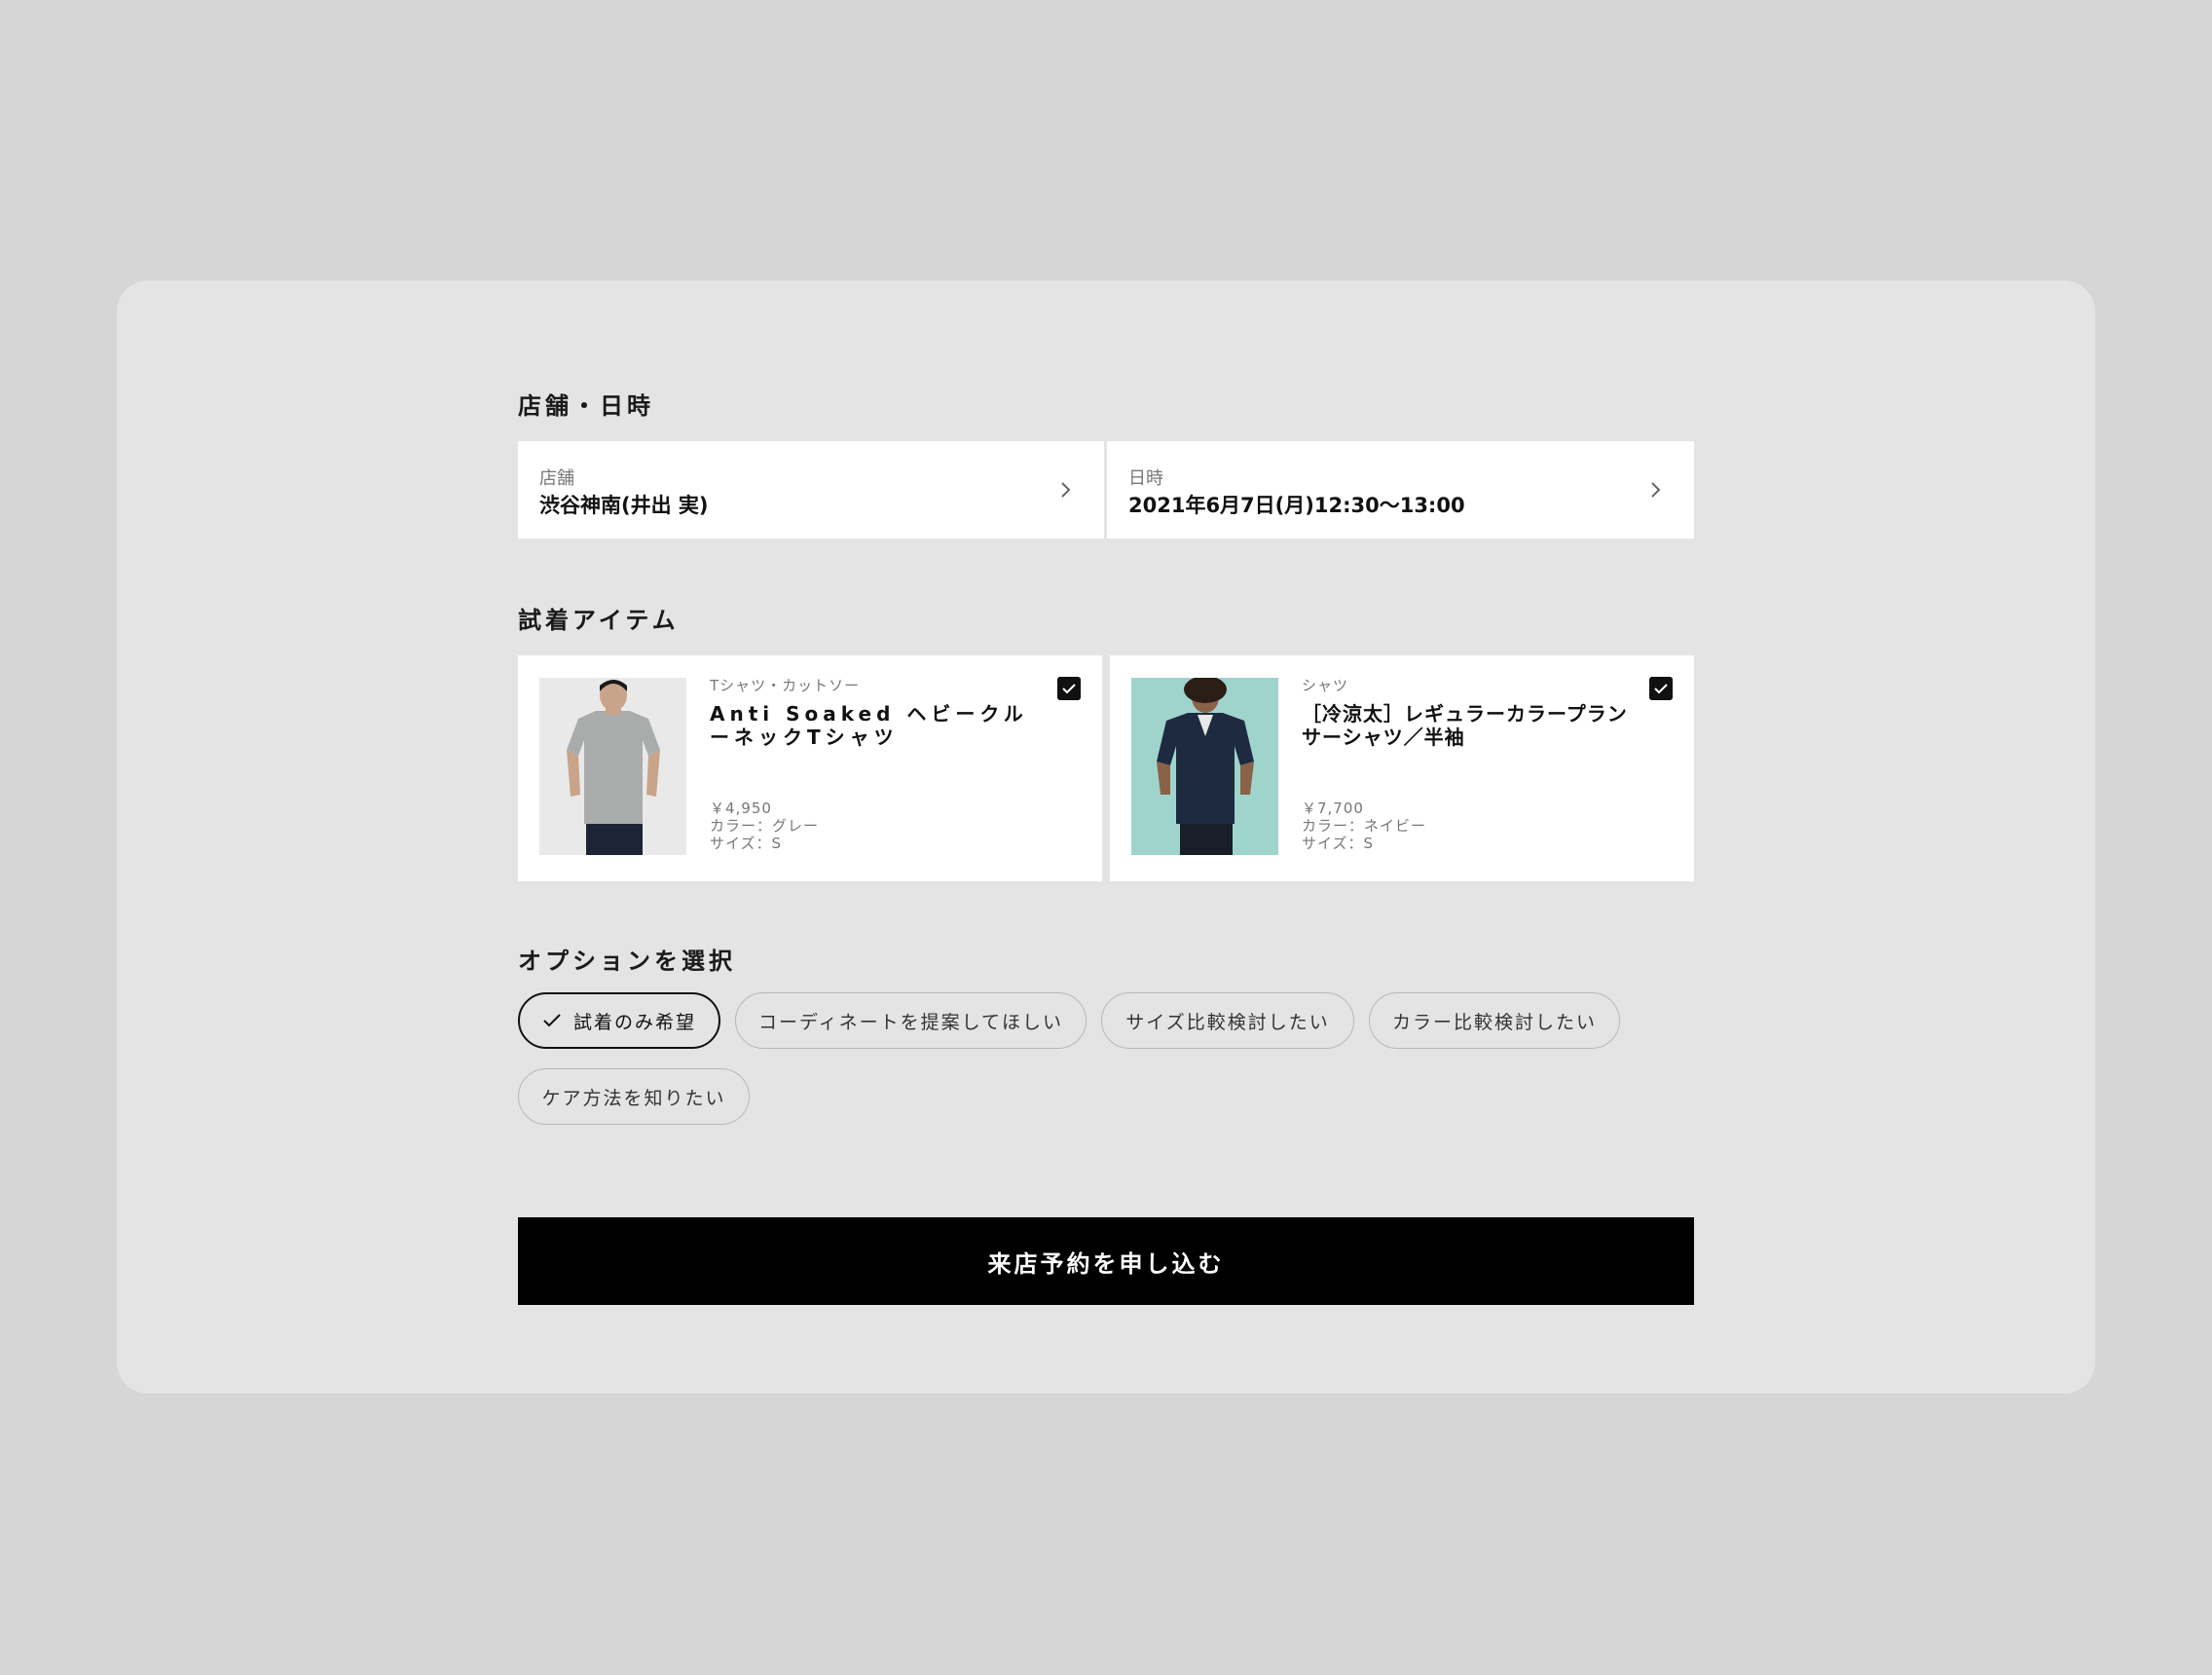 This screenshot has width=2212, height=1675. Describe the element at coordinates (1145, 478) in the screenshot. I see `datetime-label: 日時` at that location.